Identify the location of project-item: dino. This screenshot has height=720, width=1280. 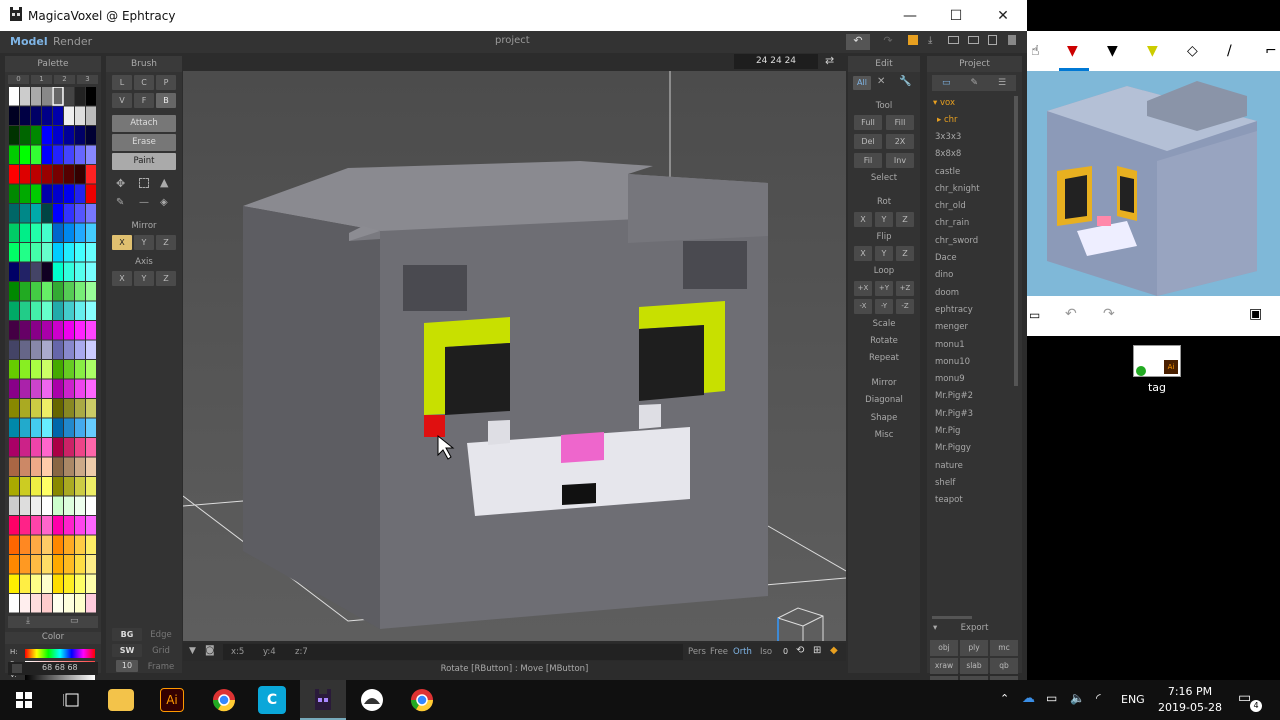
(972, 275).